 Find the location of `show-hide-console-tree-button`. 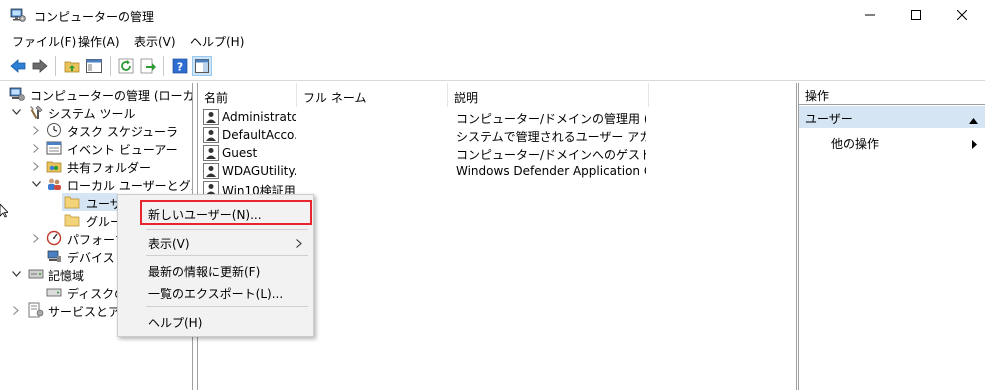

show-hide-console-tree-button is located at coordinates (94, 66).